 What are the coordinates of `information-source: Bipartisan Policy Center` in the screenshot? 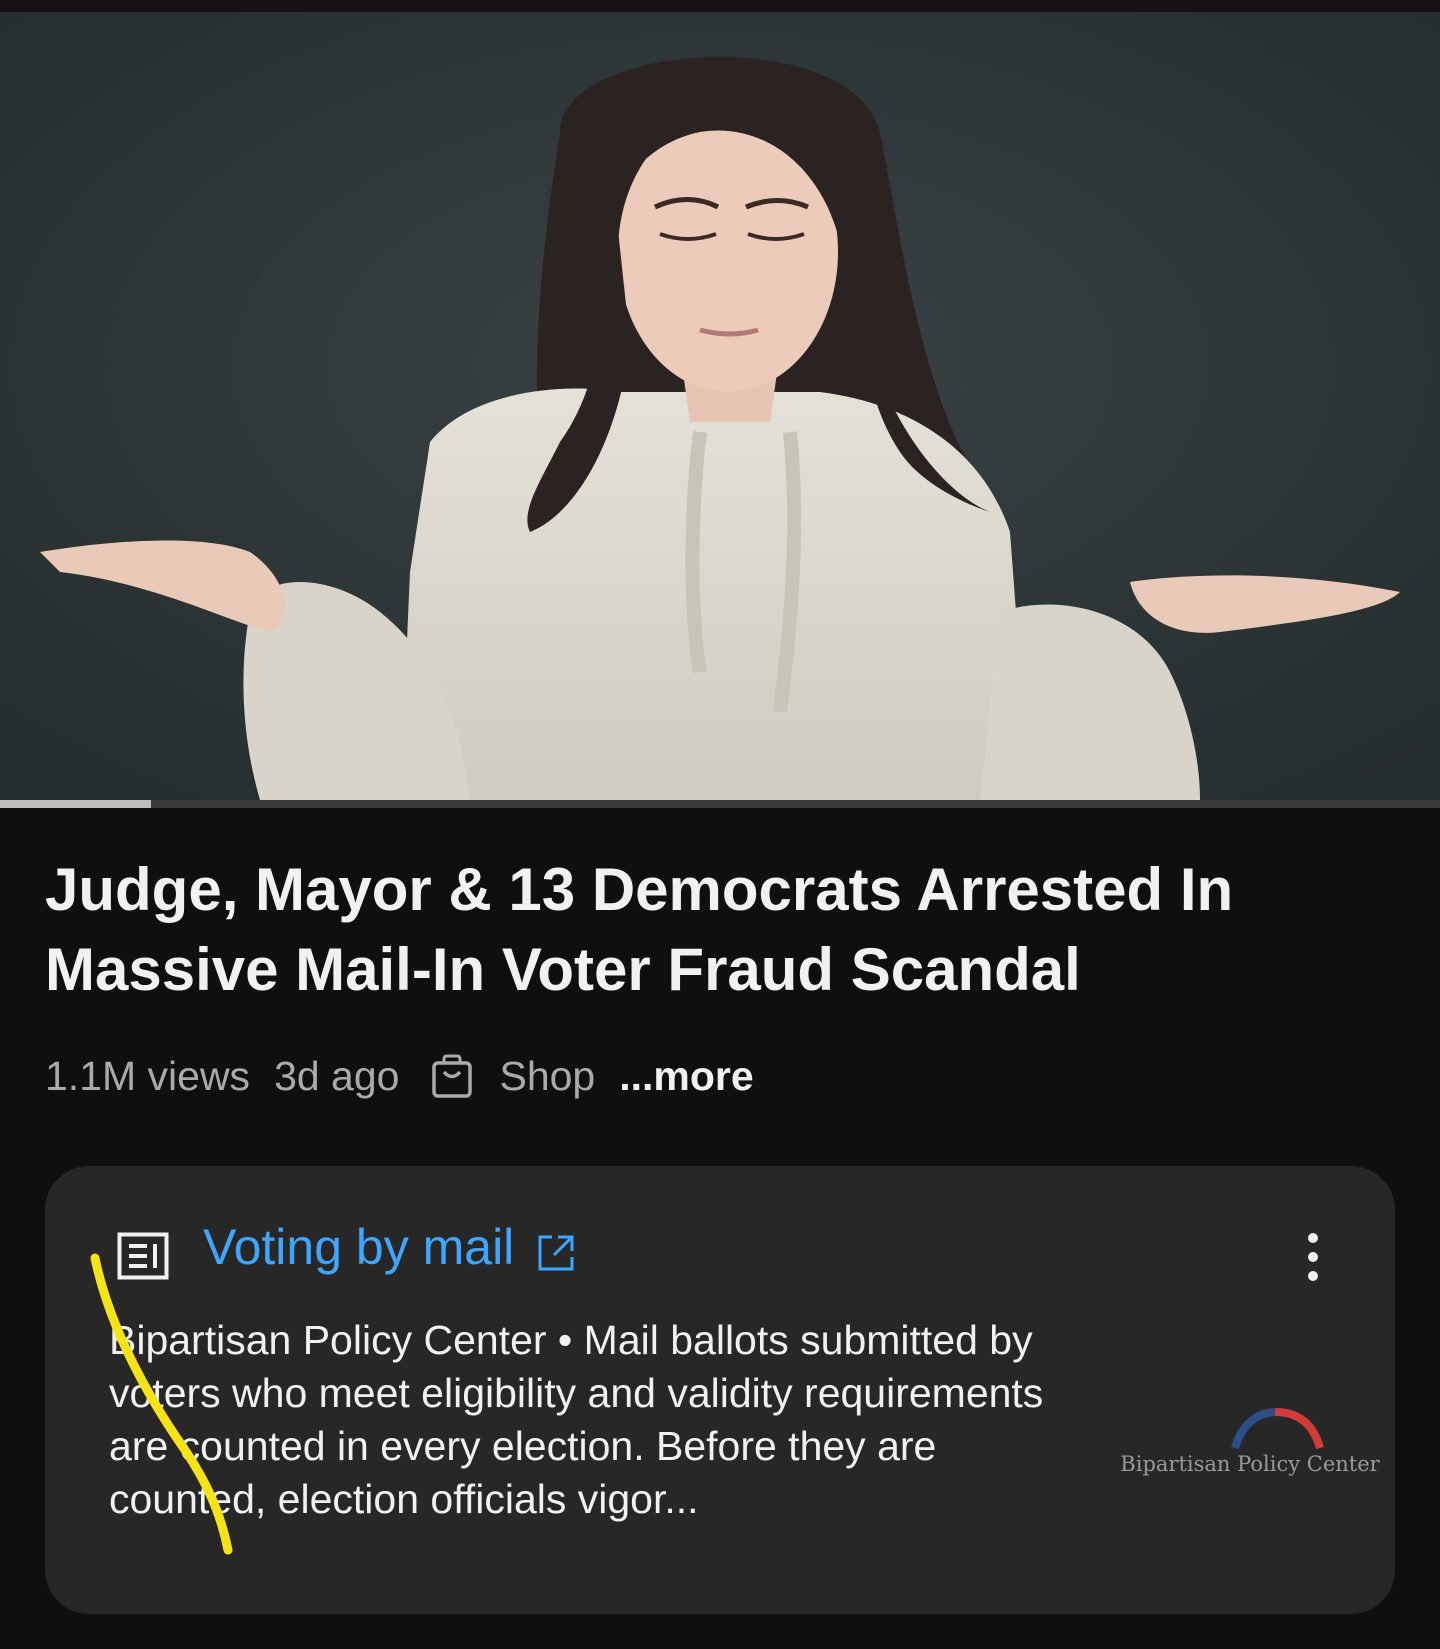 It's located at (328, 1340).